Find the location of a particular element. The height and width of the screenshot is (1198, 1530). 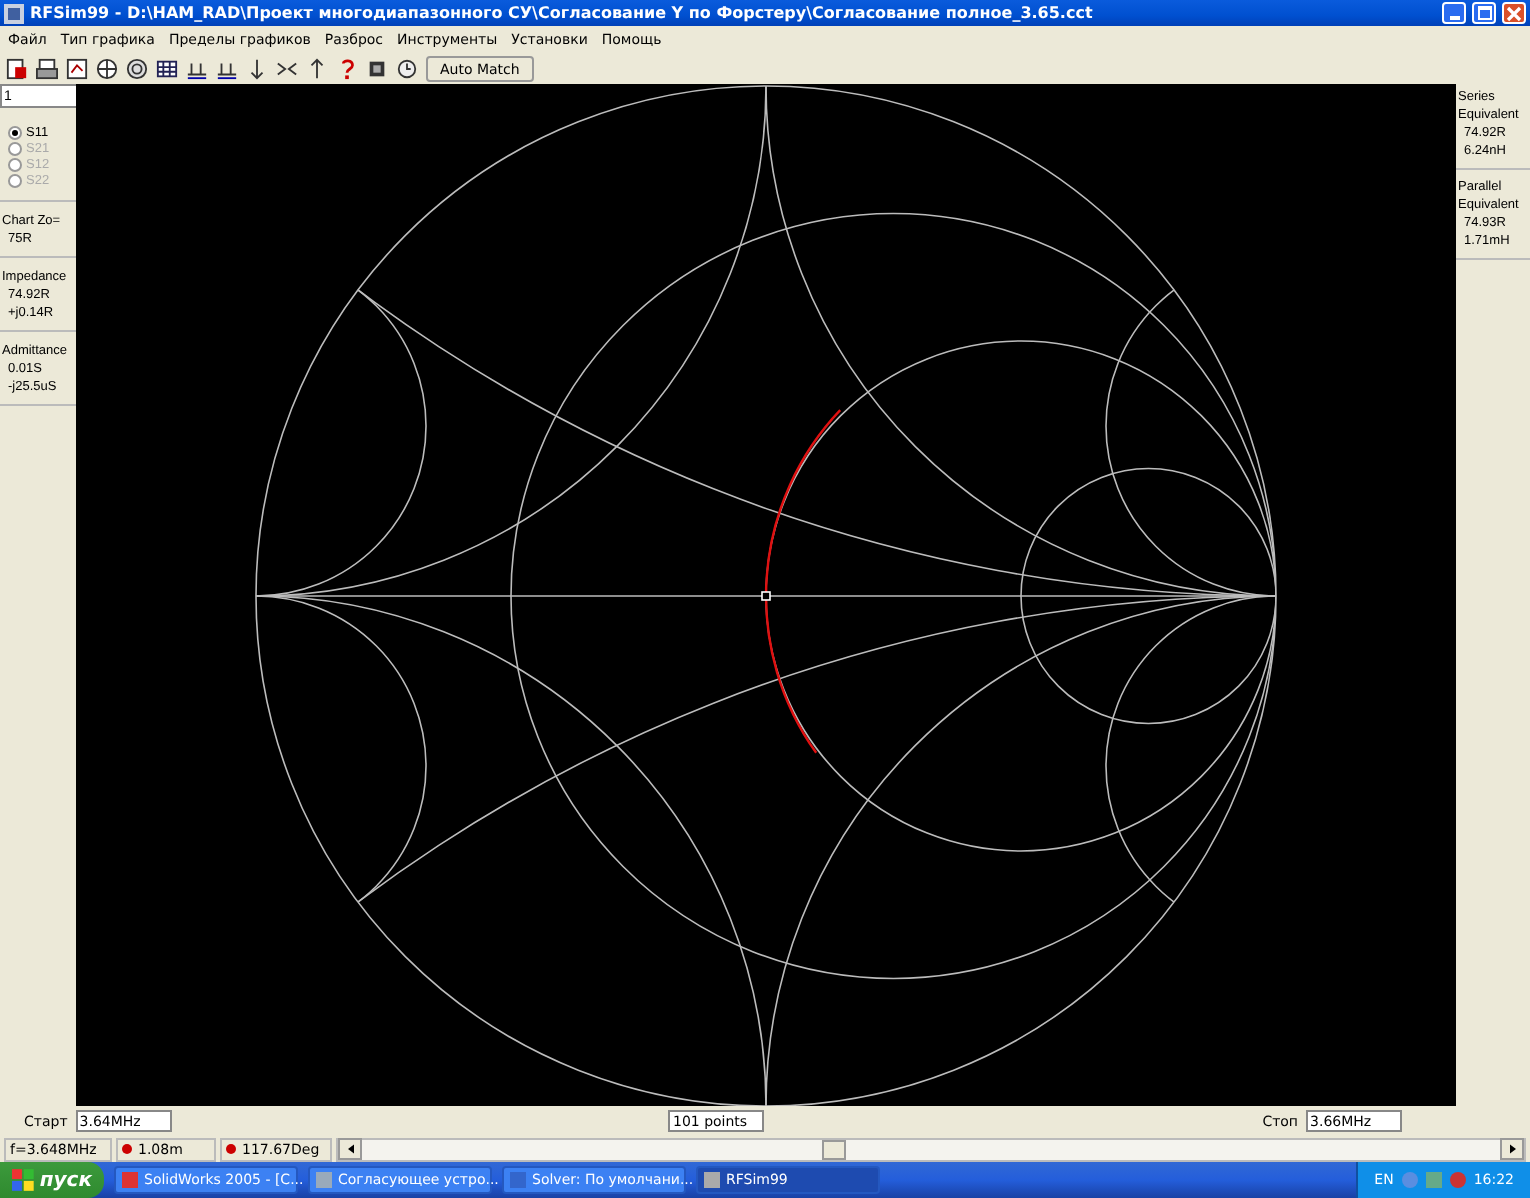

start-button: пуск is located at coordinates (52, 1180).